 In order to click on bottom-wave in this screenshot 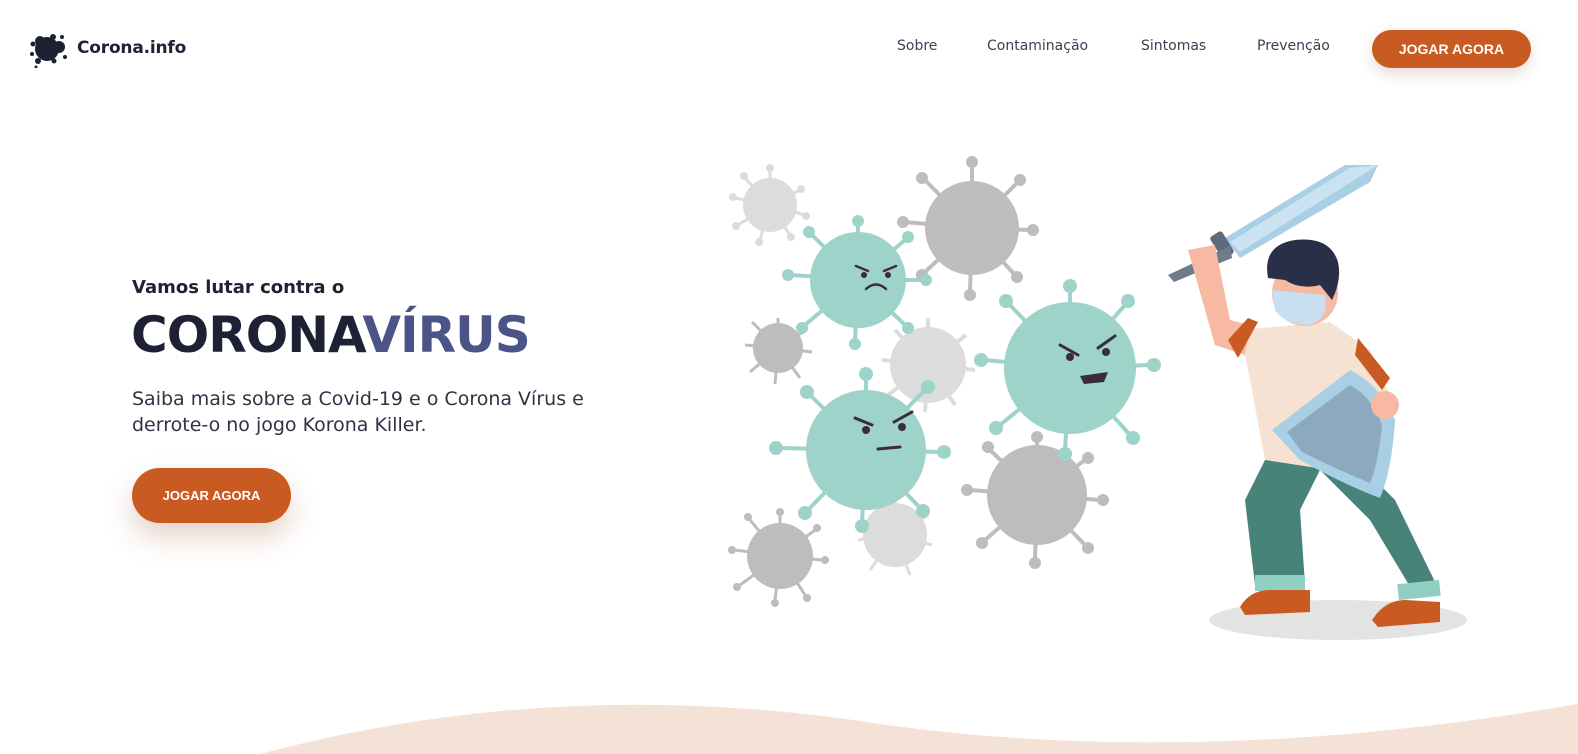, I will do `click(919, 729)`.